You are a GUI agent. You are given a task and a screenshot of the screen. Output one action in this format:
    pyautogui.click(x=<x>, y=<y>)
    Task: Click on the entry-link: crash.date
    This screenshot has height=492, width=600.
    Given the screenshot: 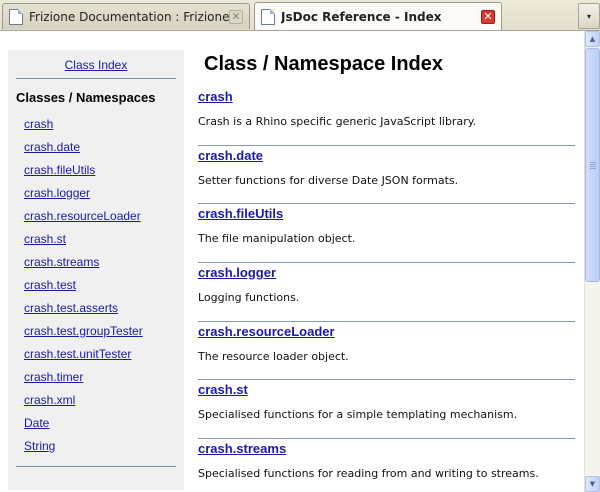 What is the action you would take?
    pyautogui.click(x=230, y=155)
    